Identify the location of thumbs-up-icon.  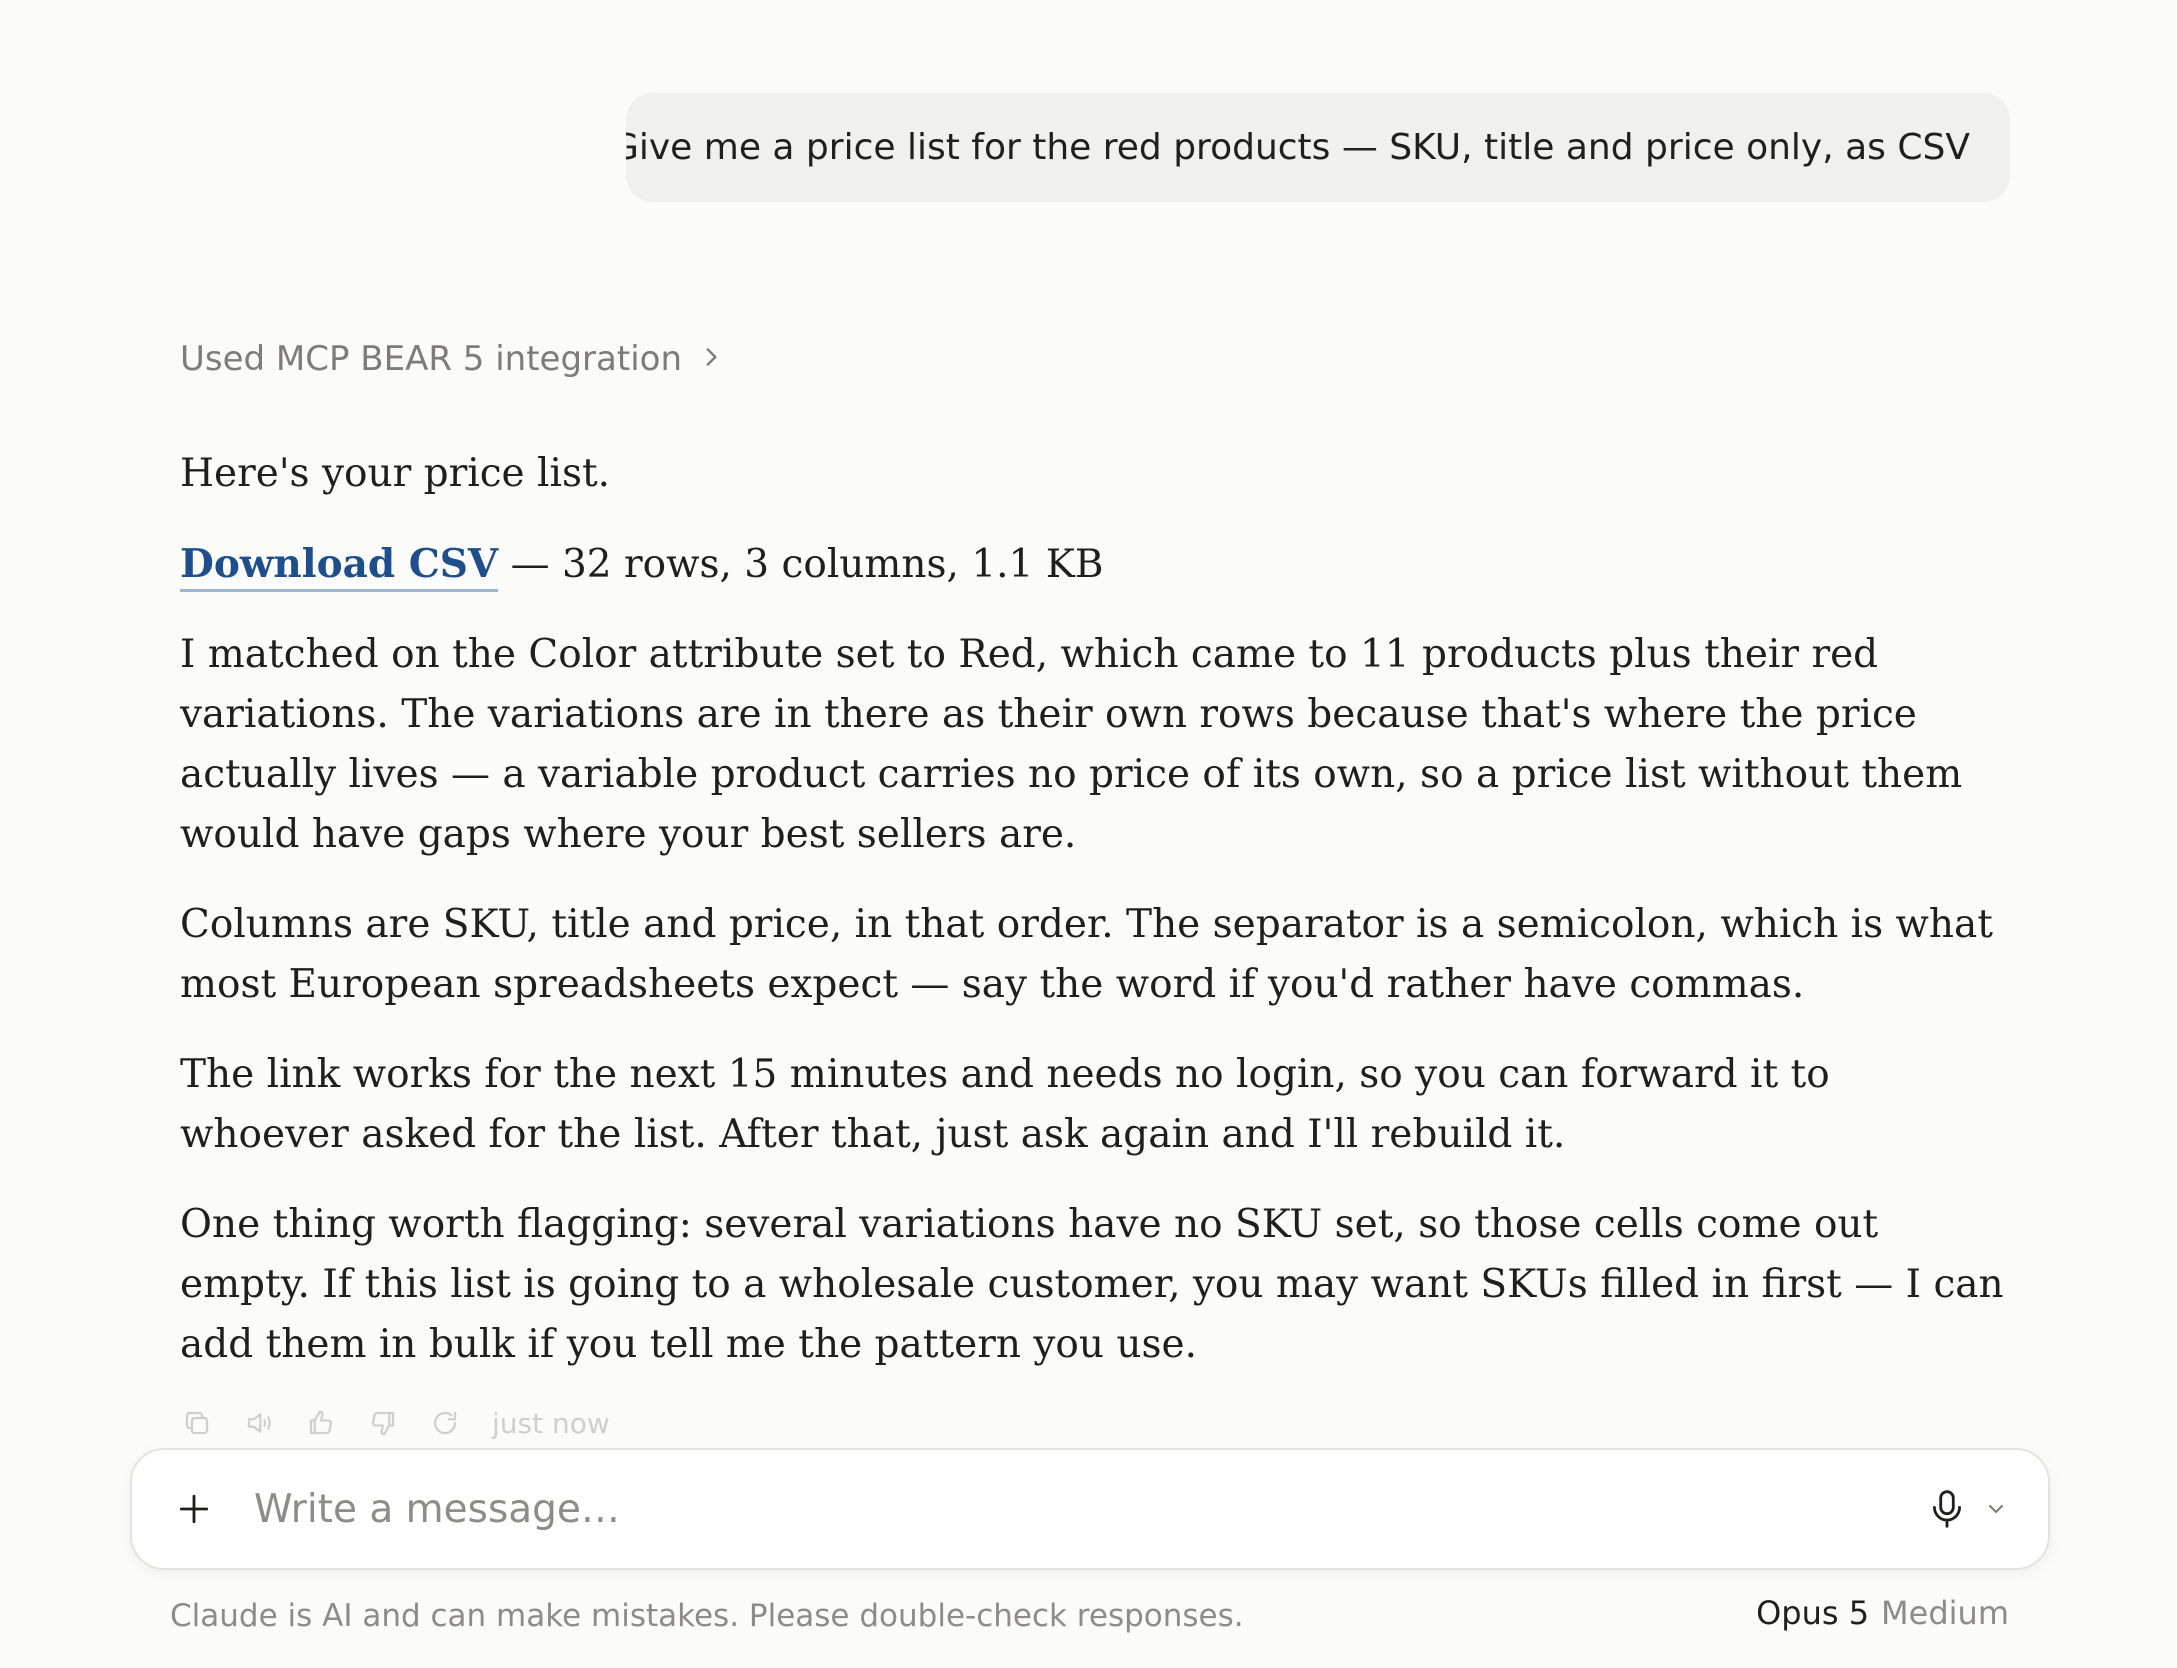
(321, 1423).